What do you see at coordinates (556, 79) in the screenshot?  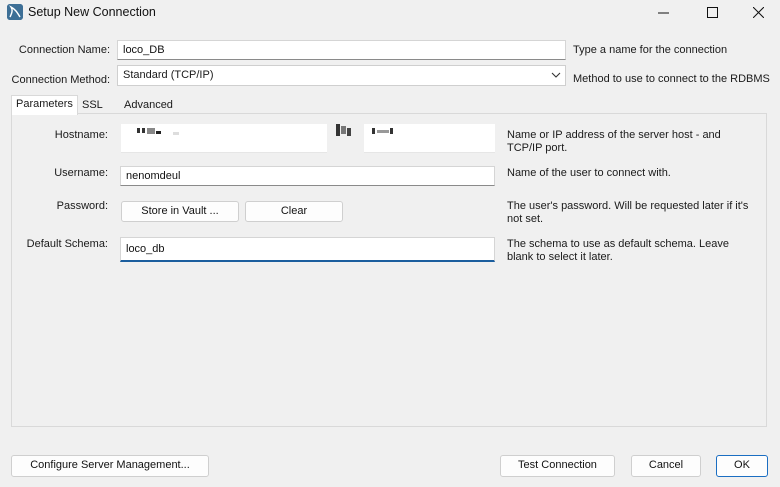 I see `chevron-down-icon` at bounding box center [556, 79].